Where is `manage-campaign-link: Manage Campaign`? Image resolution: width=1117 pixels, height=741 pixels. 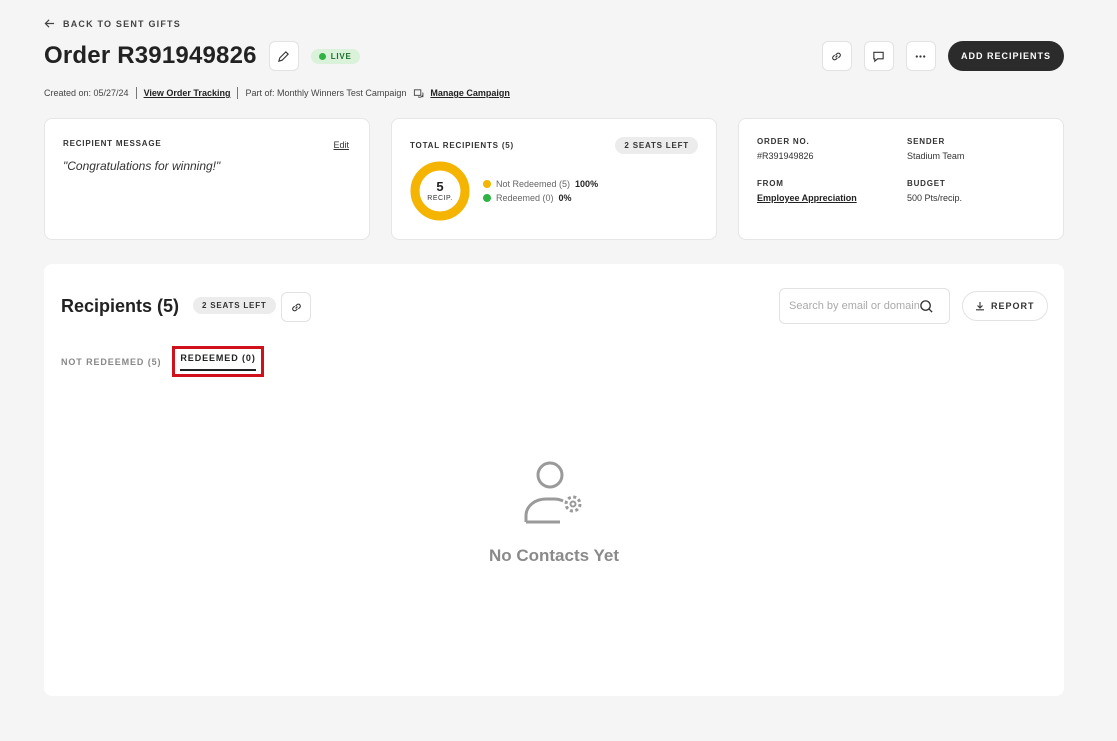
manage-campaign-link: Manage Campaign is located at coordinates (470, 93).